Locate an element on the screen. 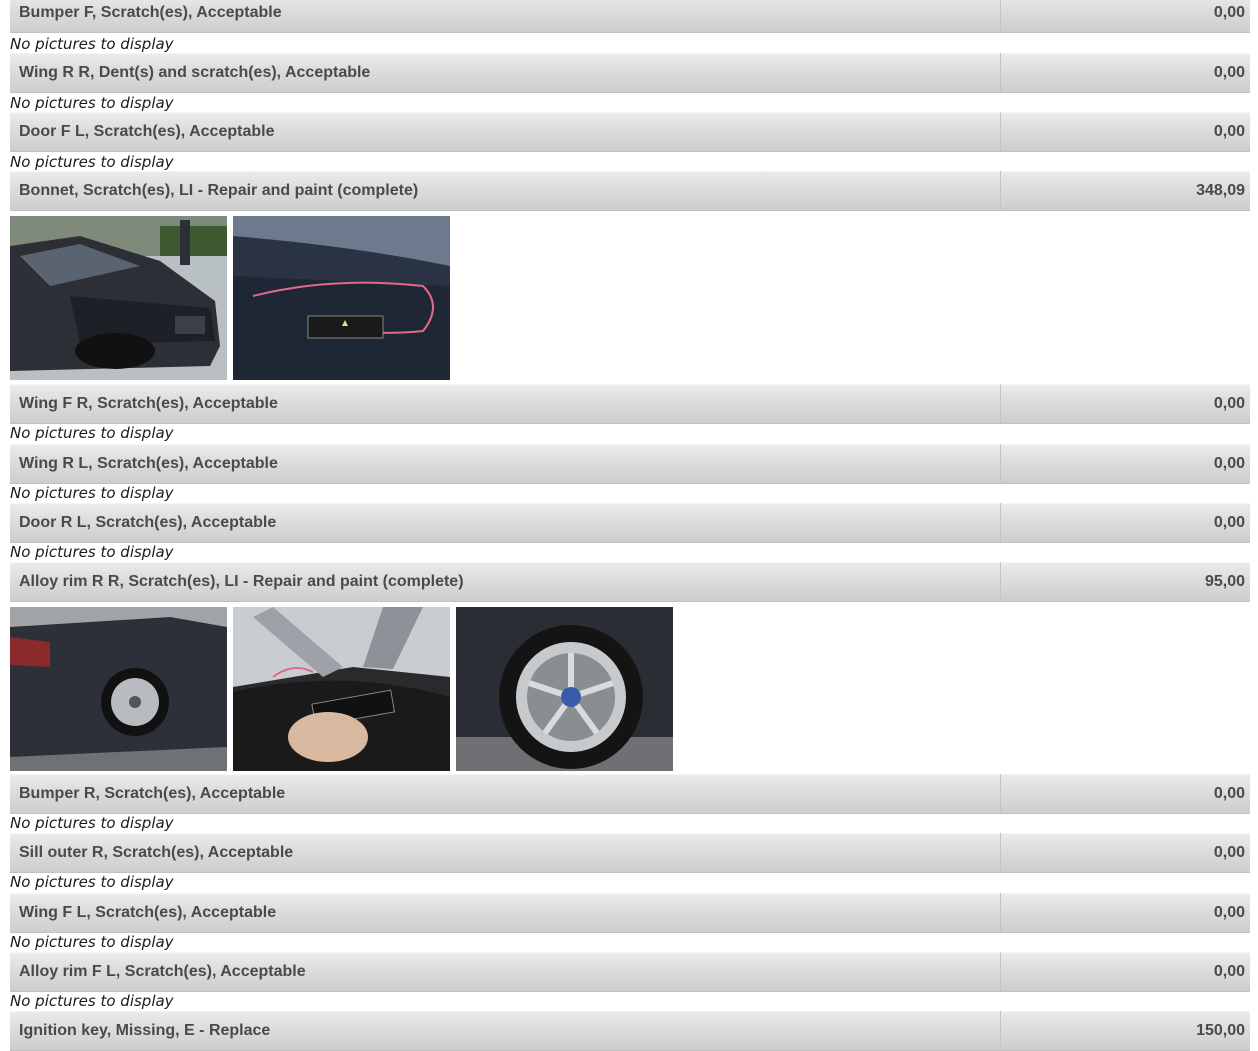  damage-row: Wing R L, Scratch(es), Acceptable 0,00 is located at coordinates (630, 464).